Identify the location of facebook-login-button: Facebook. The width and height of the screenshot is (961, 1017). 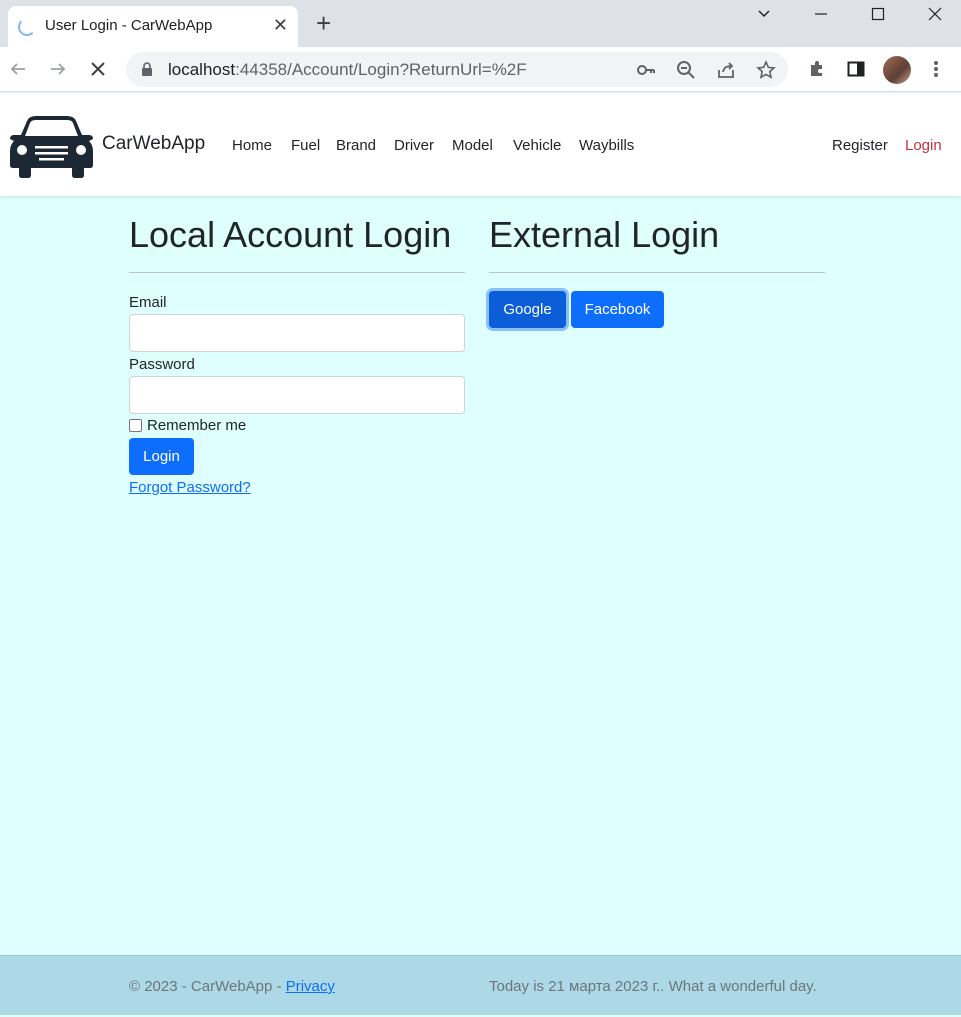
(617, 309).